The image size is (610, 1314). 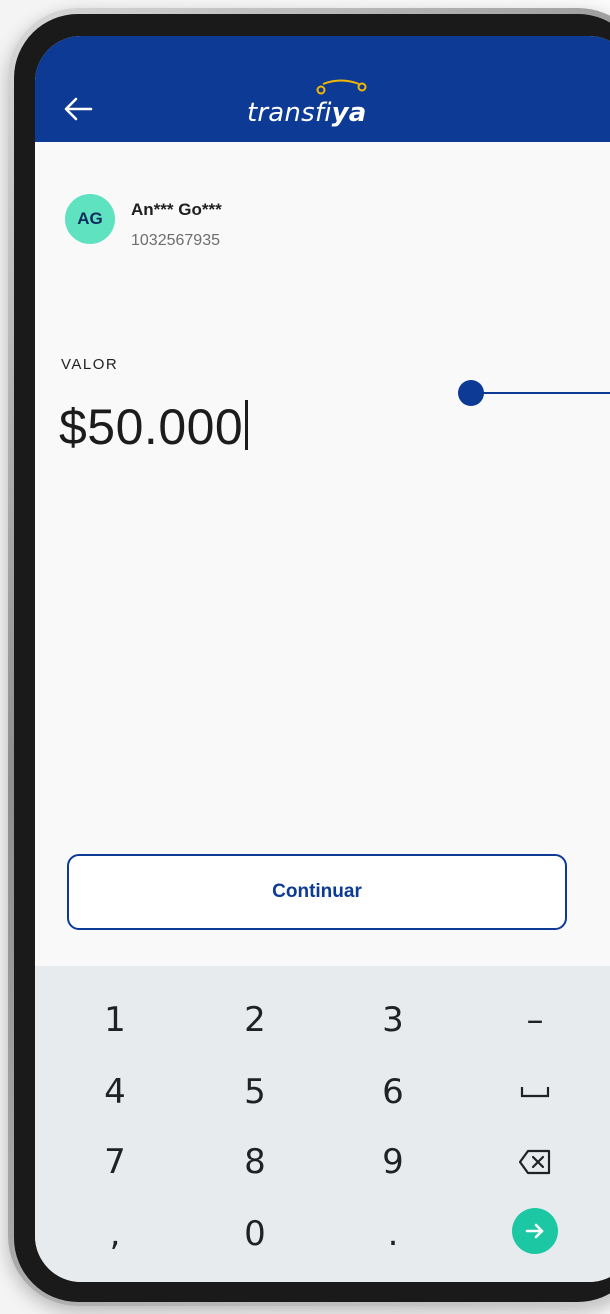 What do you see at coordinates (247, 425) in the screenshot?
I see `text-caret` at bounding box center [247, 425].